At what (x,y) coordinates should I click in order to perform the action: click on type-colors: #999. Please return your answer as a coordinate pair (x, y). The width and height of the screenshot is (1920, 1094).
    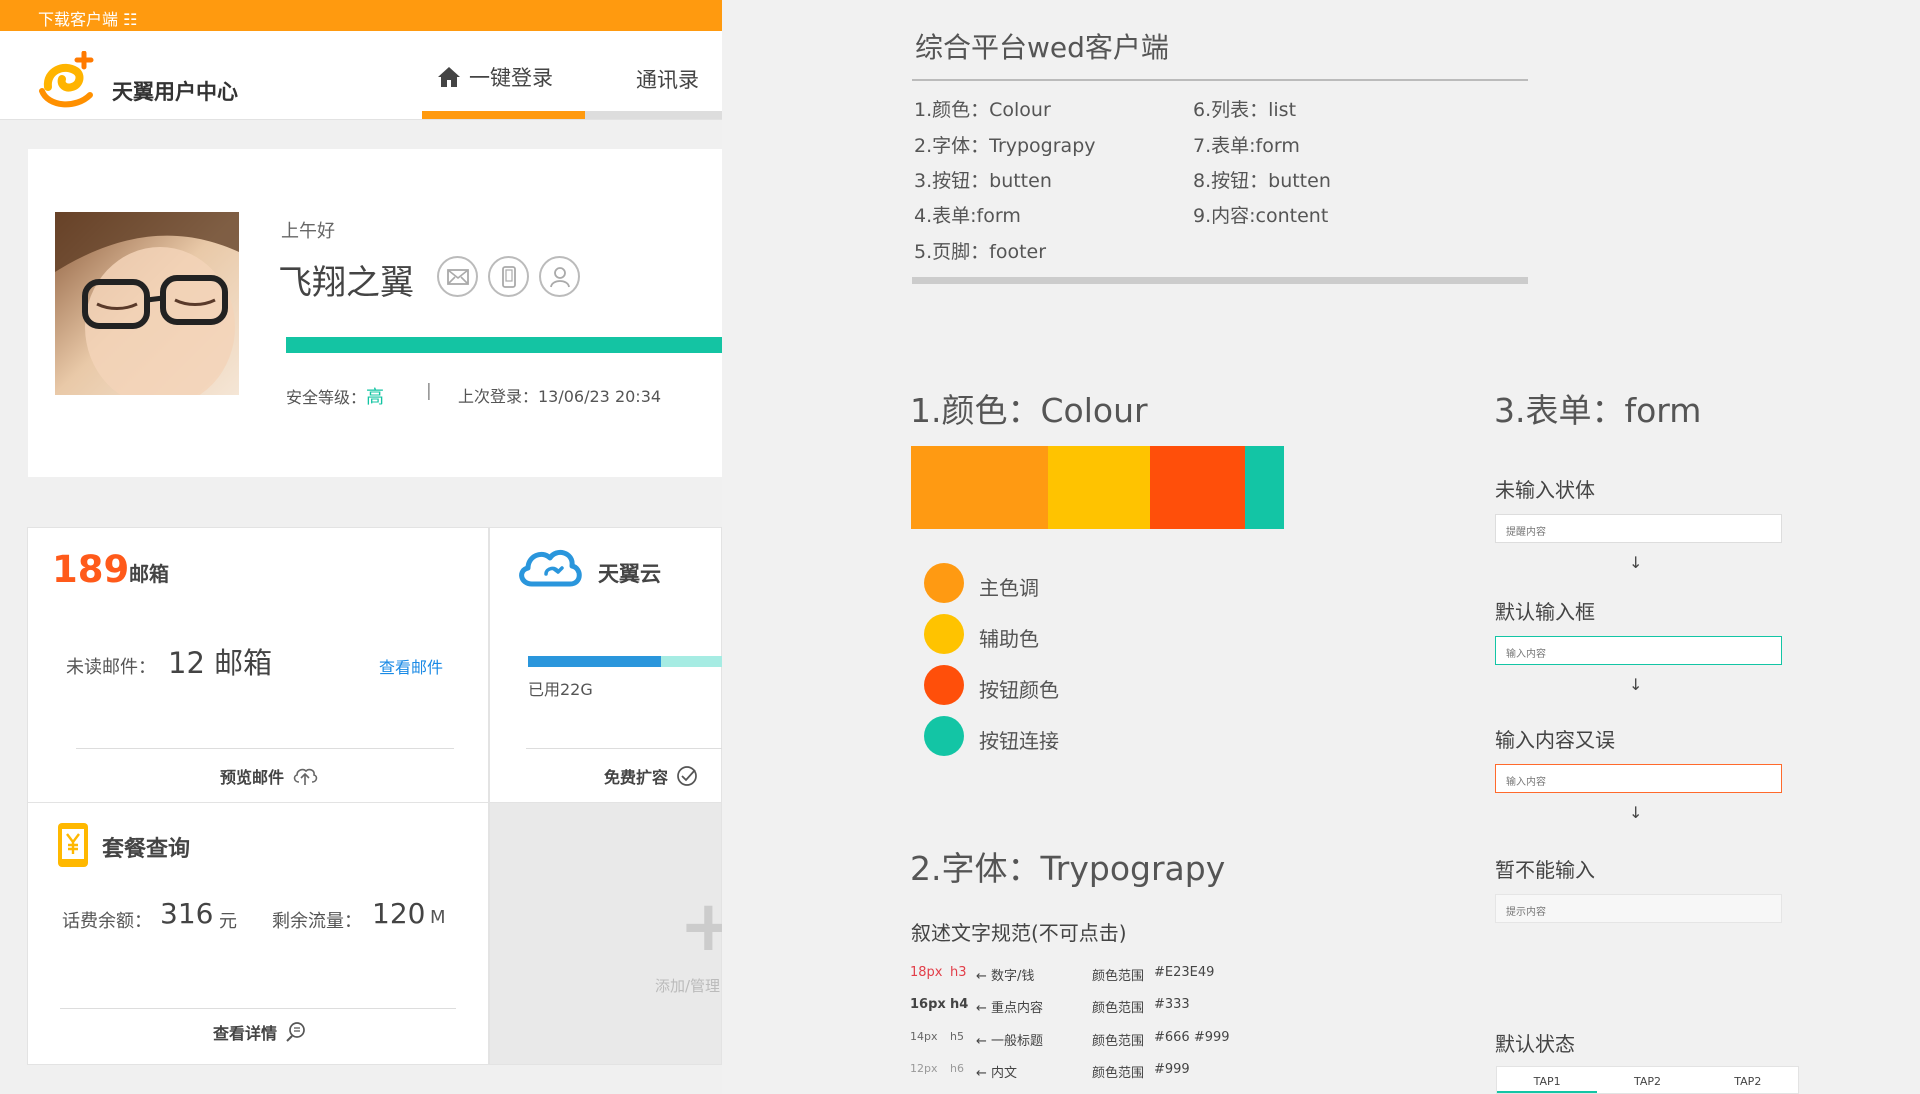
    Looking at the image, I should click on (1172, 1069).